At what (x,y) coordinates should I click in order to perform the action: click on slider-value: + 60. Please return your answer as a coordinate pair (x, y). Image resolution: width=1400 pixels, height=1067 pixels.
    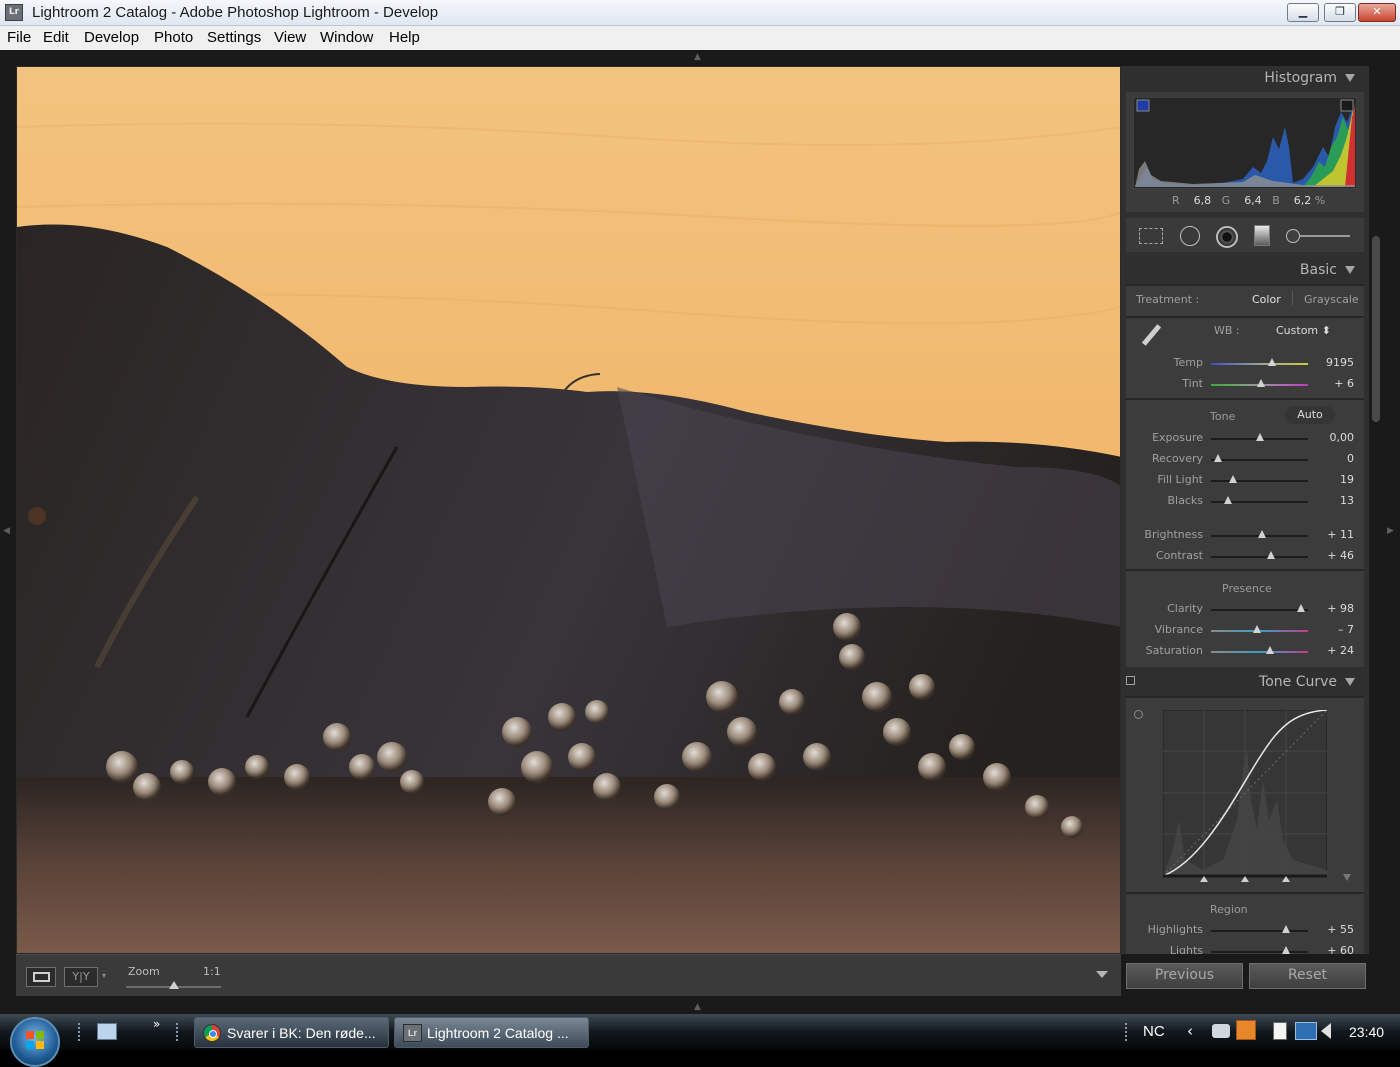
    Looking at the image, I should click on (1340, 949).